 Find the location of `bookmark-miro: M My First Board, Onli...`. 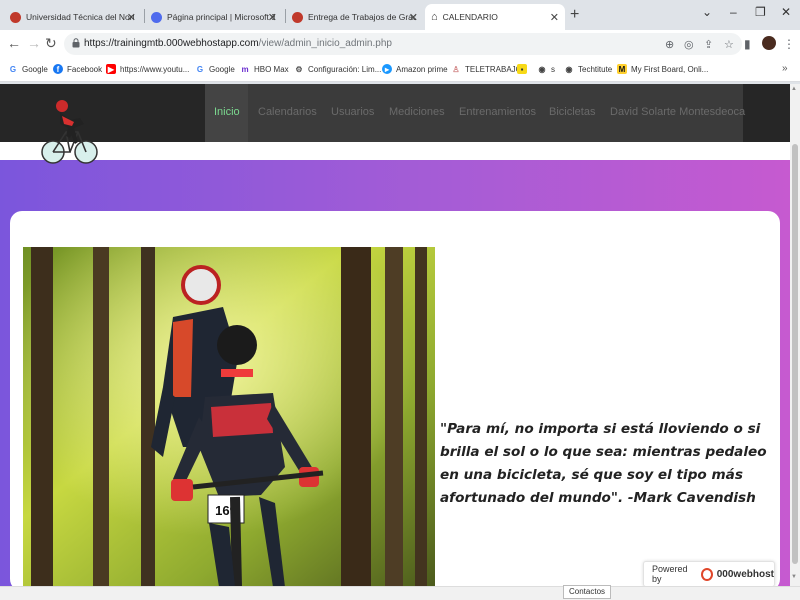

bookmark-miro: M My First Board, Onli... is located at coordinates (662, 69).